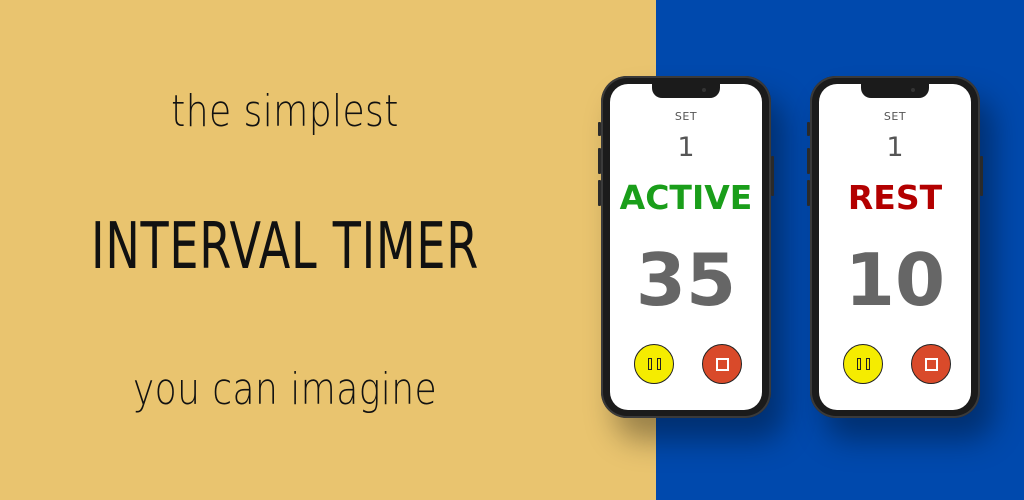  I want to click on countdown: 10, so click(895, 280).